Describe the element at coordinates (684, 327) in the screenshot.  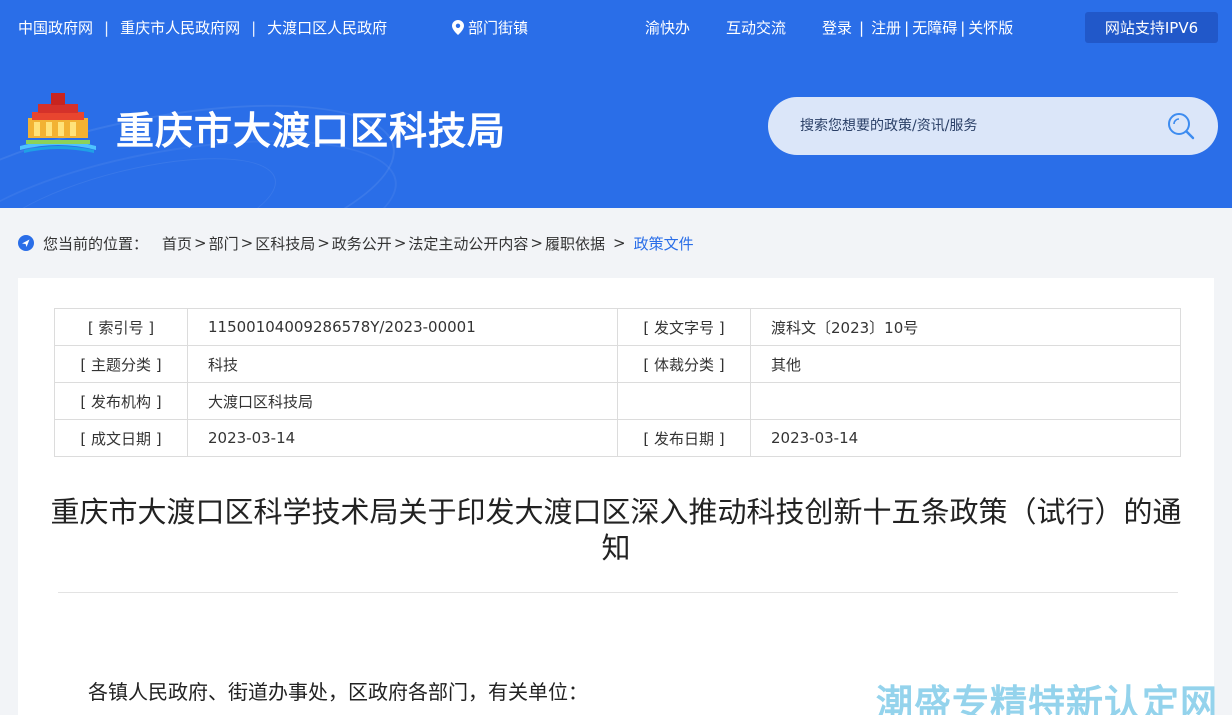
I see `doc-number-key: [ 发文字号 ]` at that location.